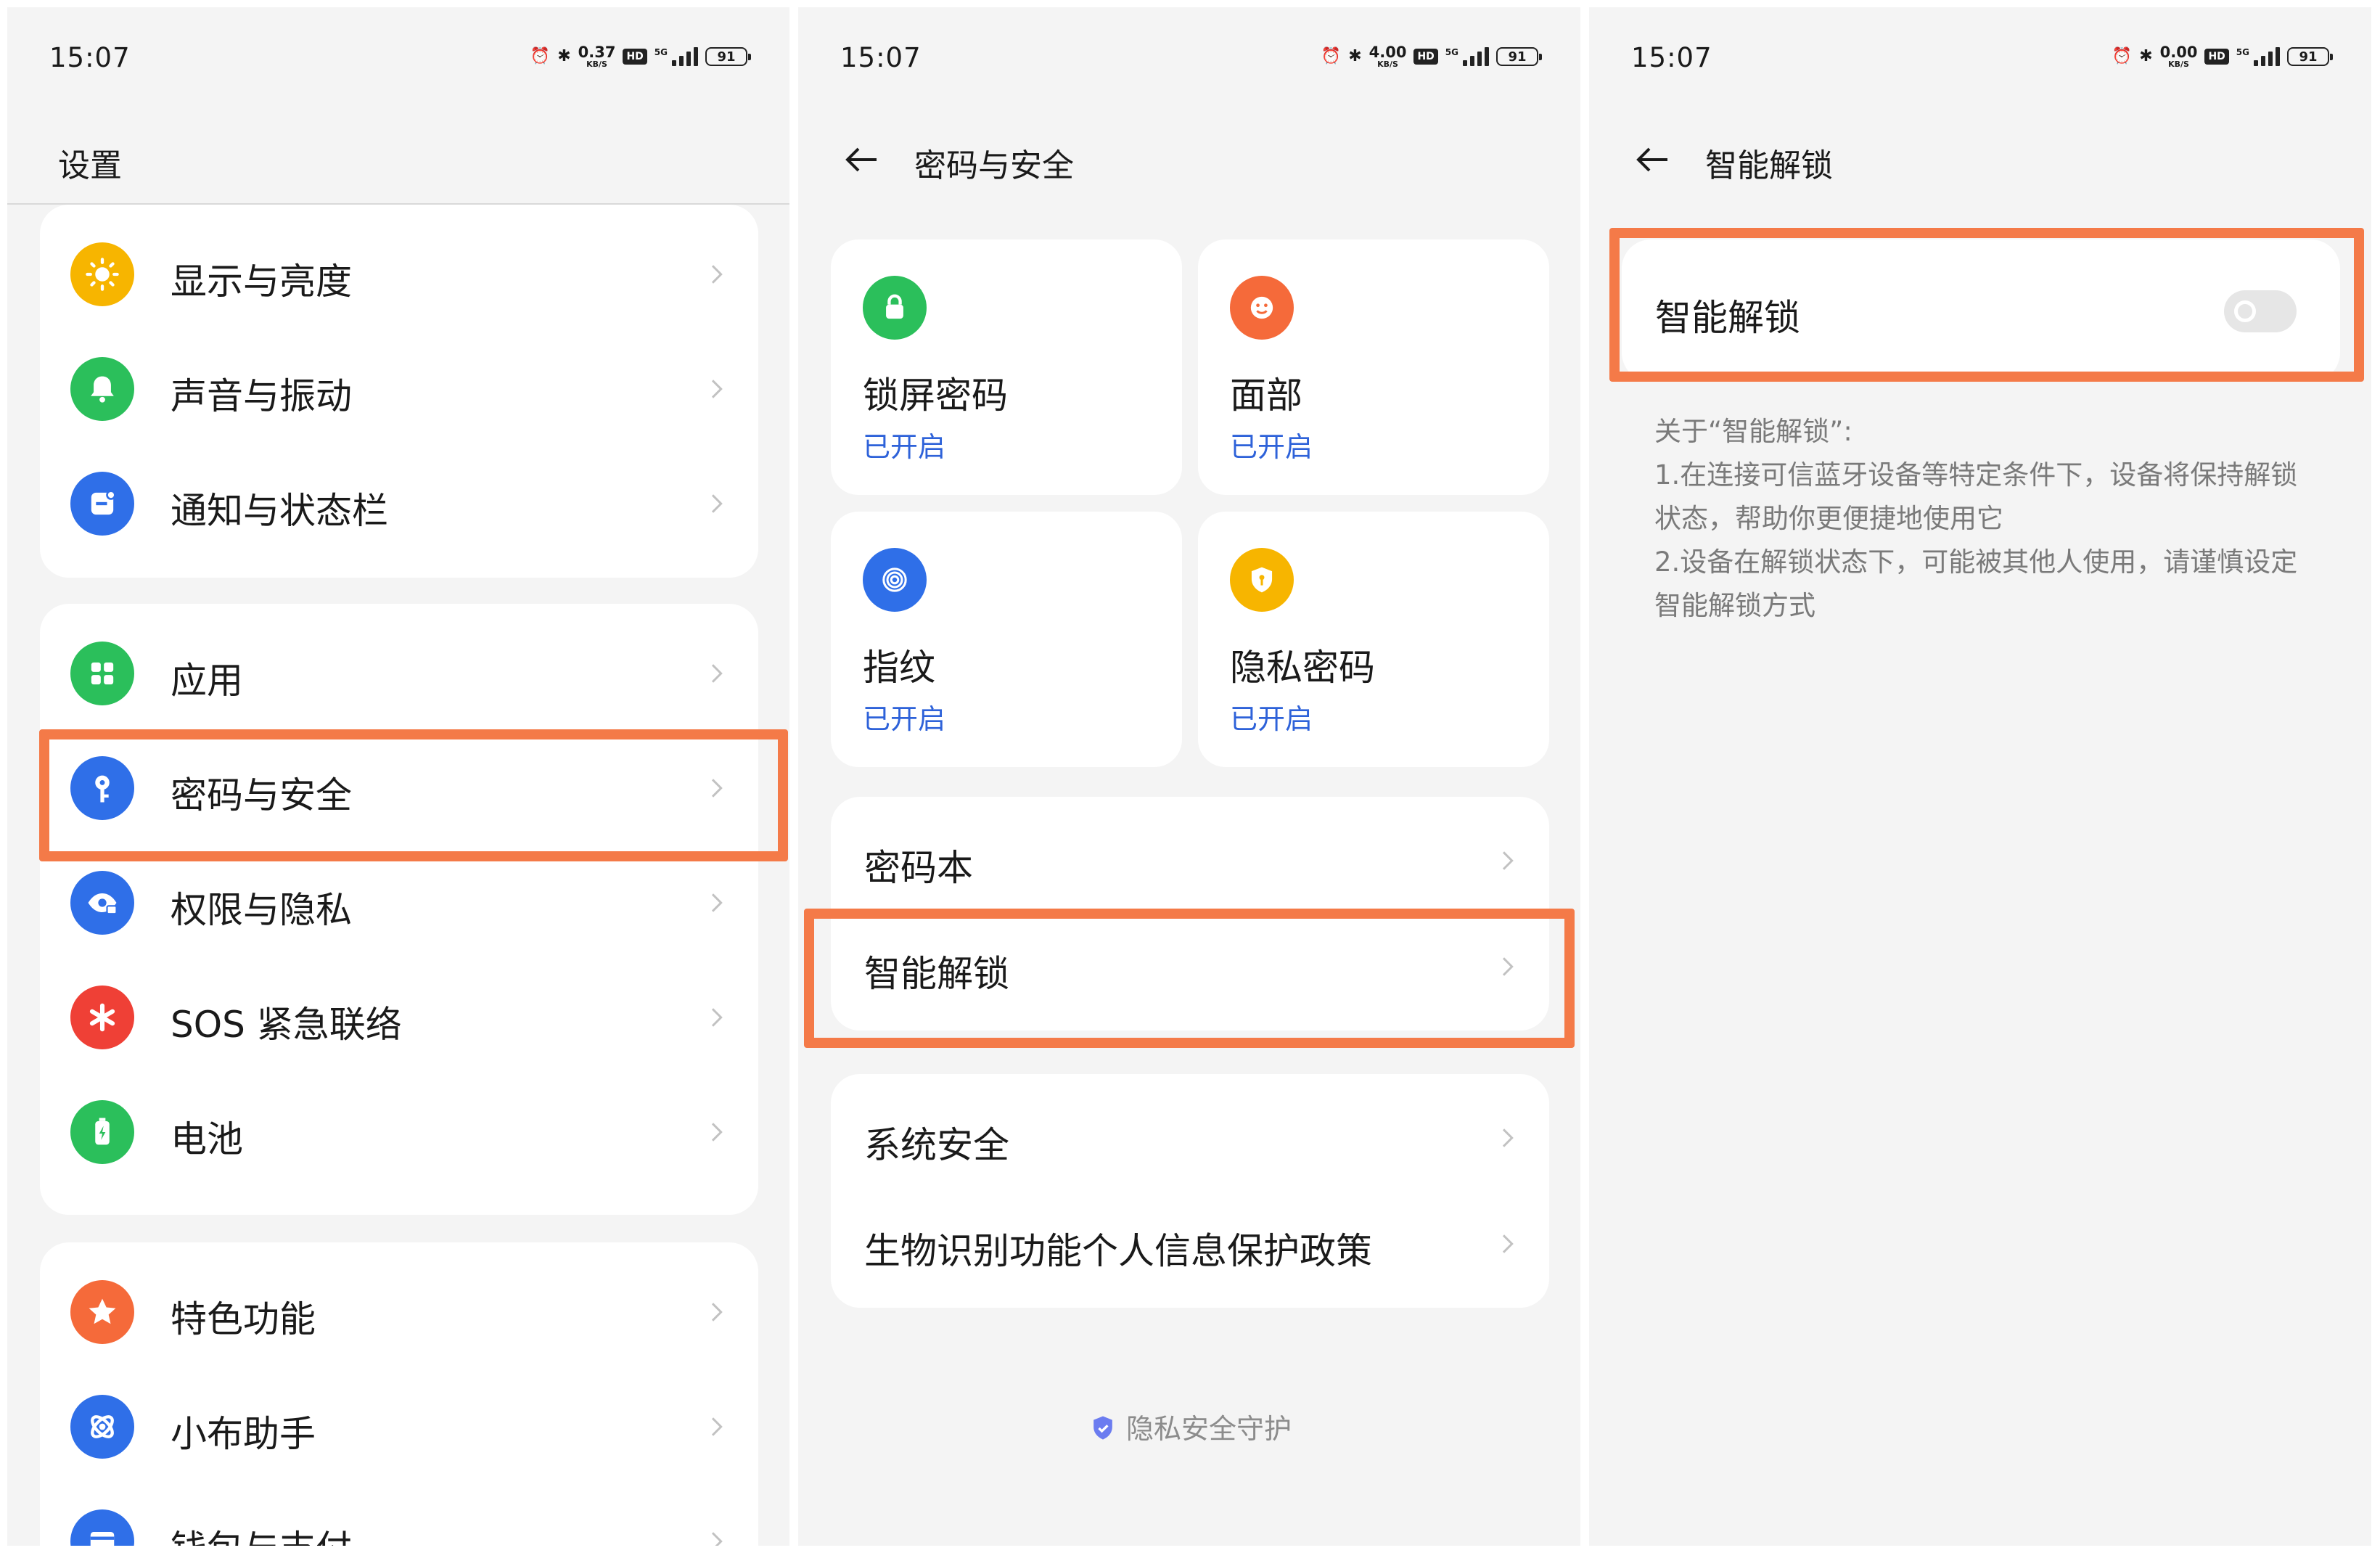 The width and height of the screenshot is (2380, 1553). I want to click on tile-title: 隐私密码, so click(1302, 668).